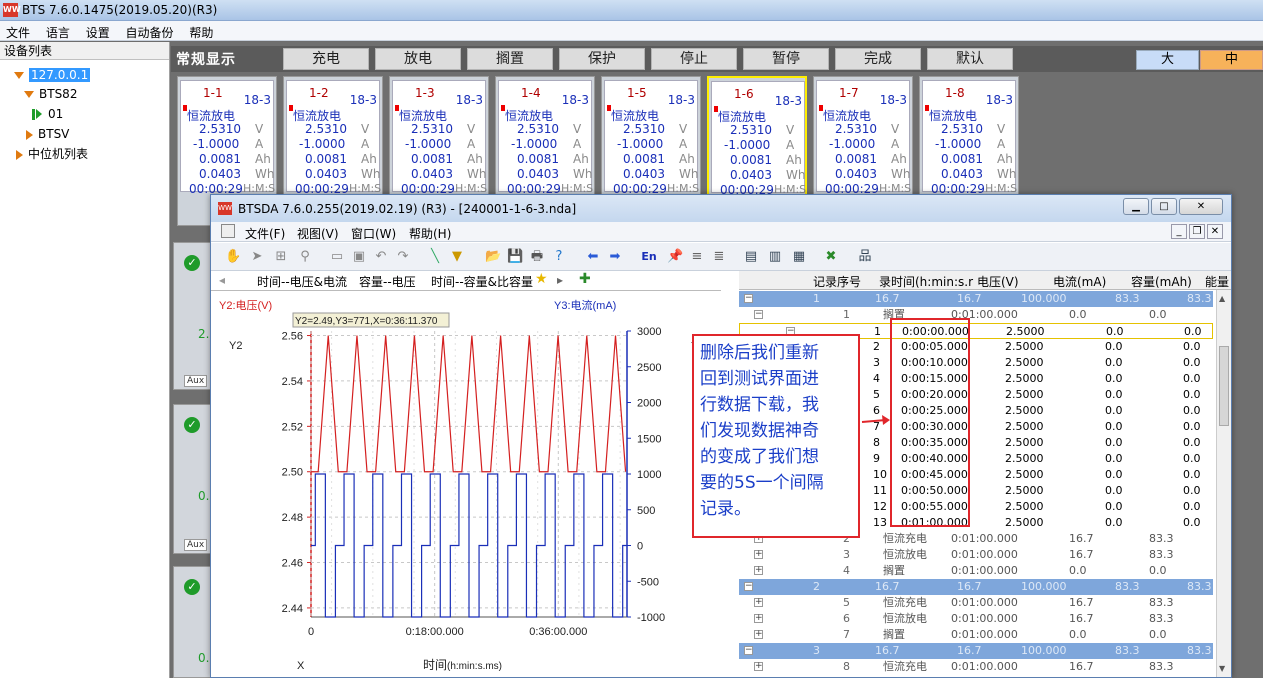 This screenshot has height=678, width=1263. Describe the element at coordinates (786, 59) in the screenshot. I see `pause-button: 暂停` at that location.